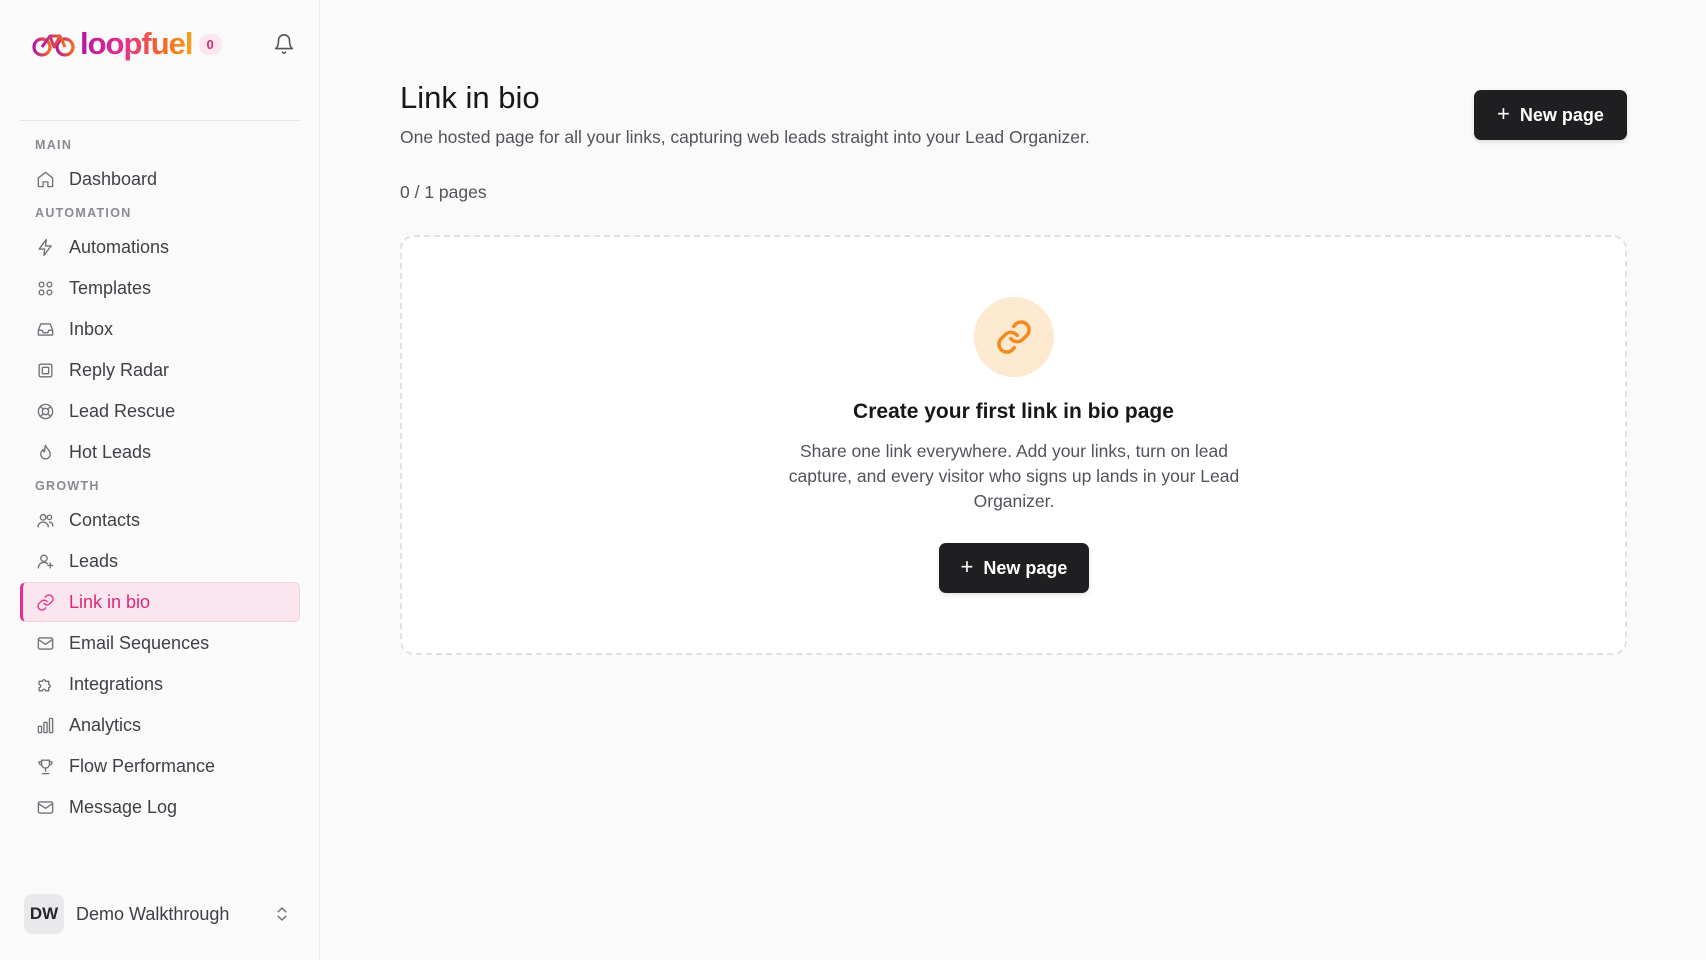  What do you see at coordinates (470, 97) in the screenshot?
I see `page-title: Link in bio` at bounding box center [470, 97].